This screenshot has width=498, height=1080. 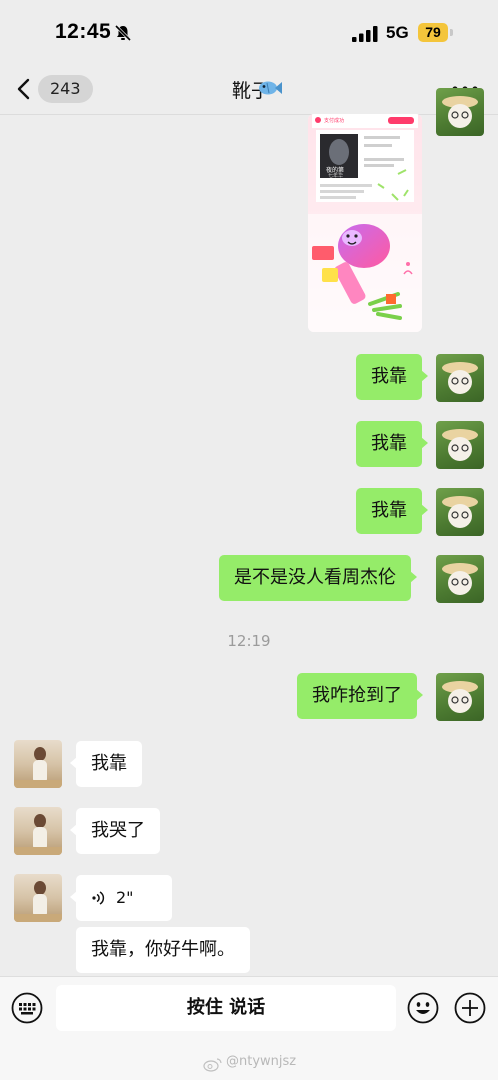 What do you see at coordinates (123, 33) in the screenshot?
I see `bell-mute-icon` at bounding box center [123, 33].